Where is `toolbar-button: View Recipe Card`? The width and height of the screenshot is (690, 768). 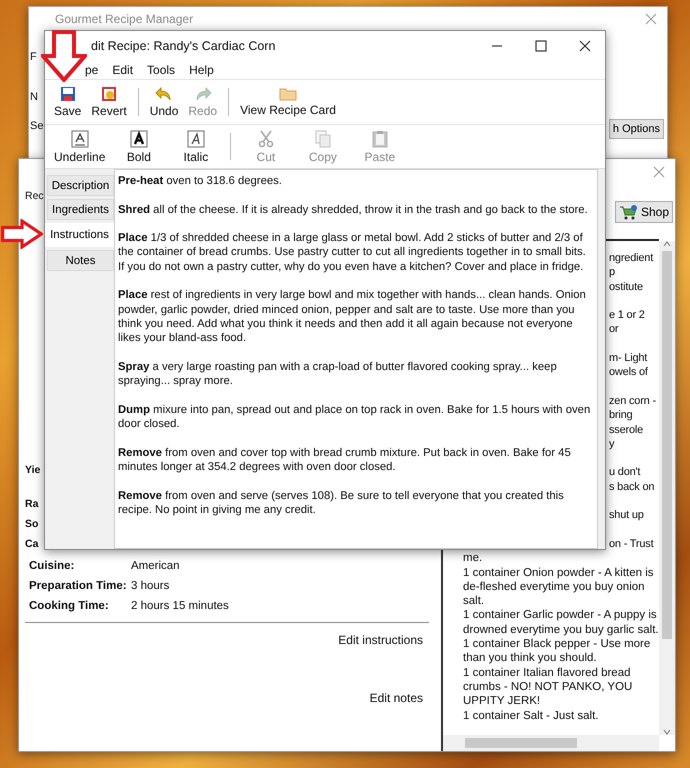 toolbar-button: View Recipe Card is located at coordinates (288, 102).